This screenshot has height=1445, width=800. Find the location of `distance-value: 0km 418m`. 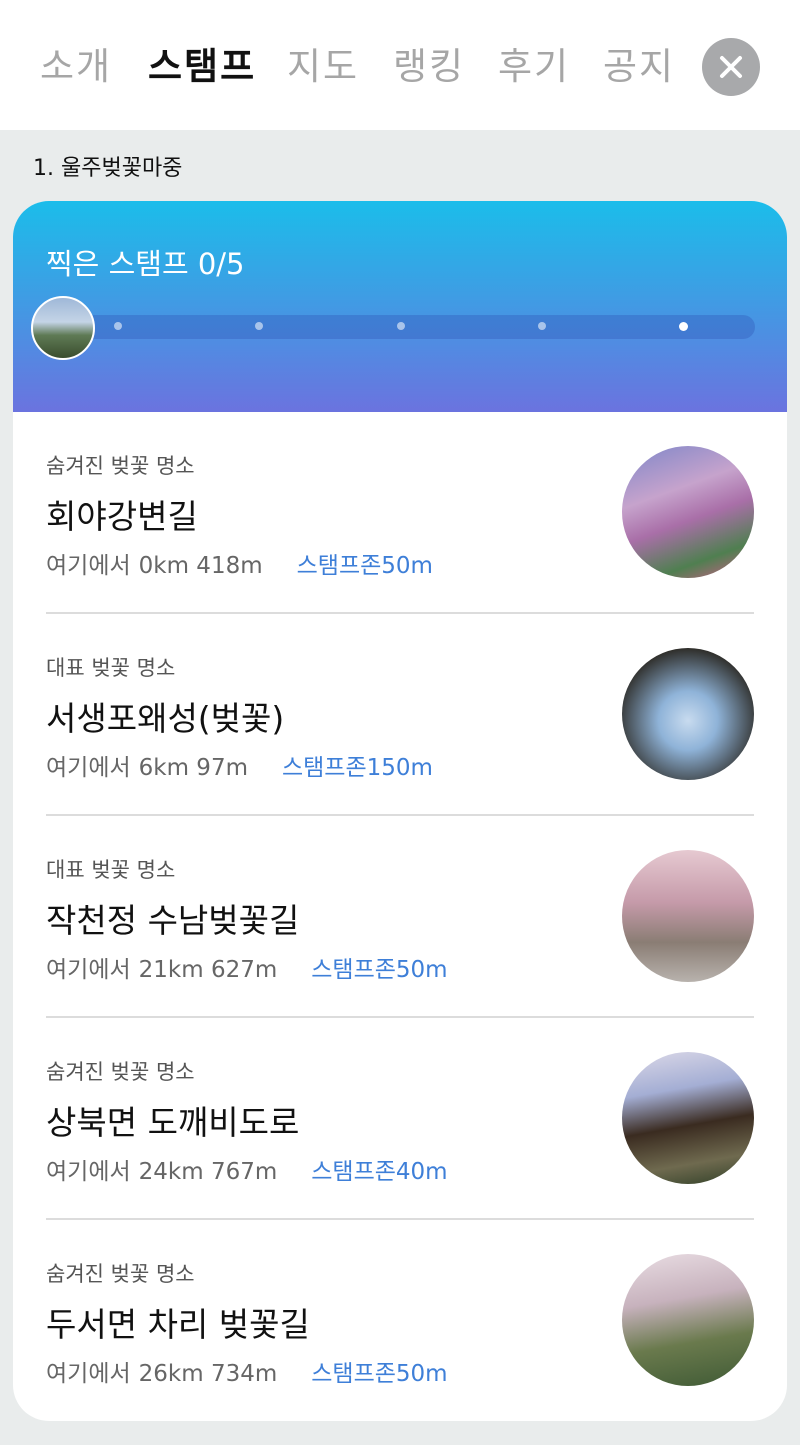

distance-value: 0km 418m is located at coordinates (200, 566).